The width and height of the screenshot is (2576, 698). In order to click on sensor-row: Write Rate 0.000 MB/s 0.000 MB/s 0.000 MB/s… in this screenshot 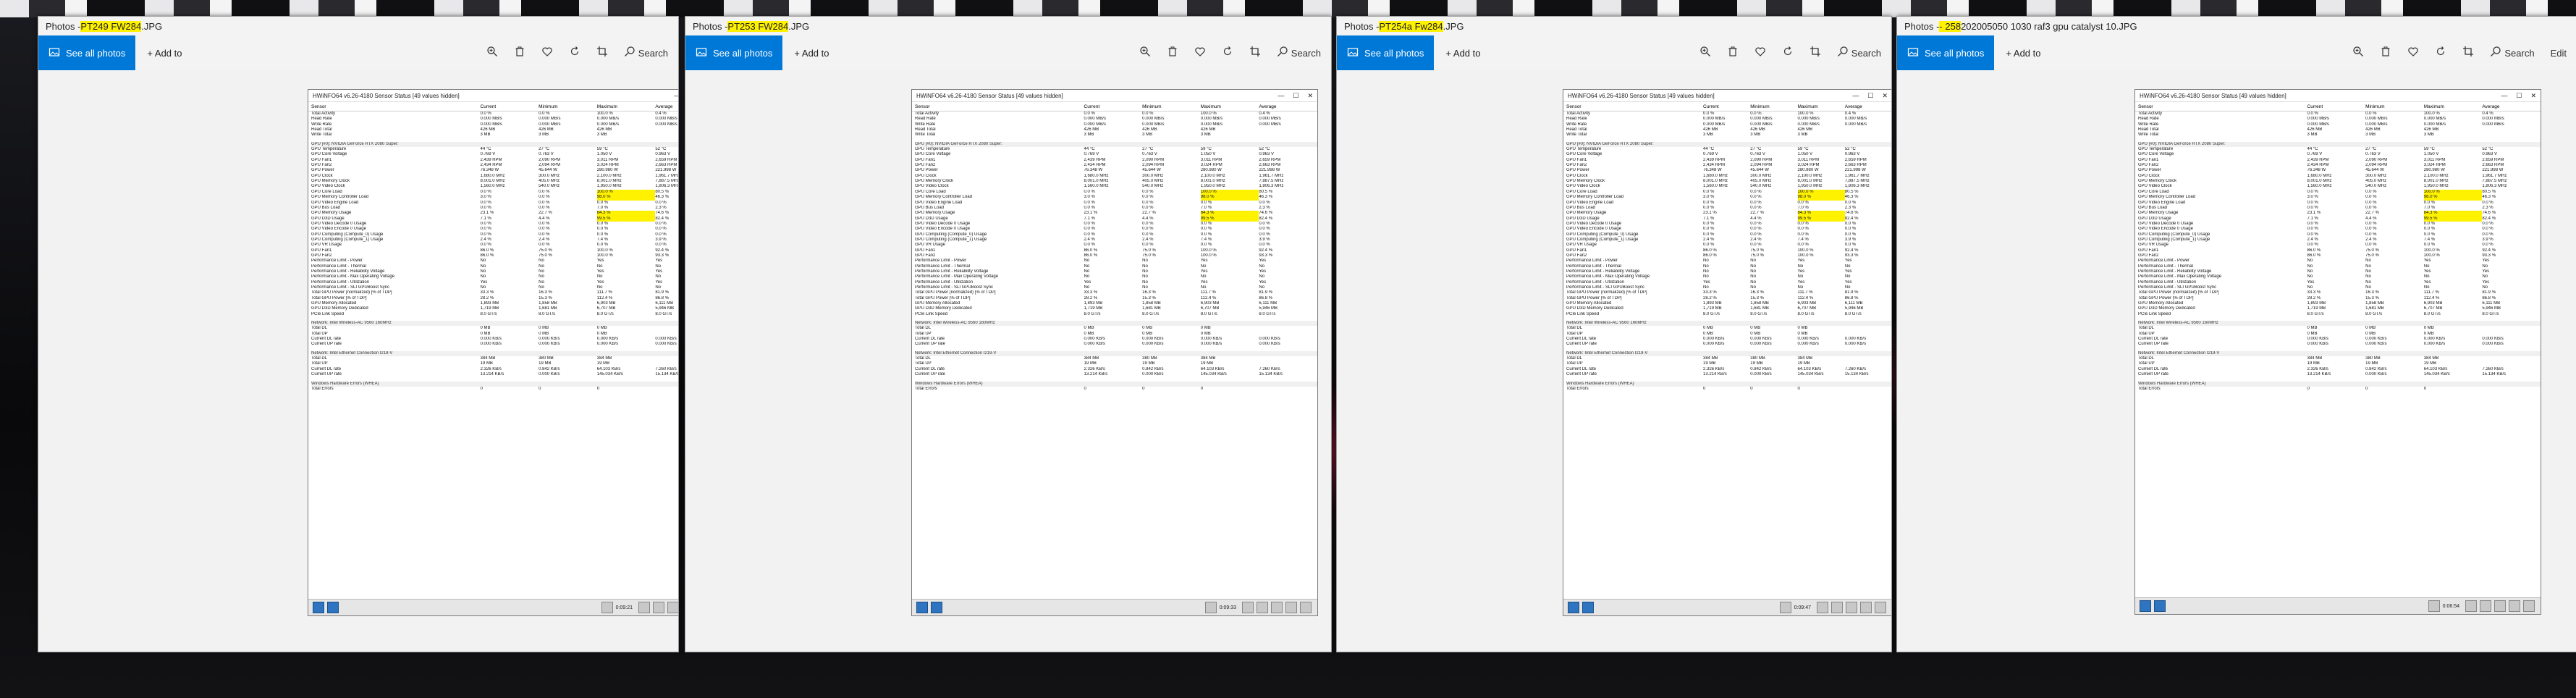, I will do `click(1116, 124)`.